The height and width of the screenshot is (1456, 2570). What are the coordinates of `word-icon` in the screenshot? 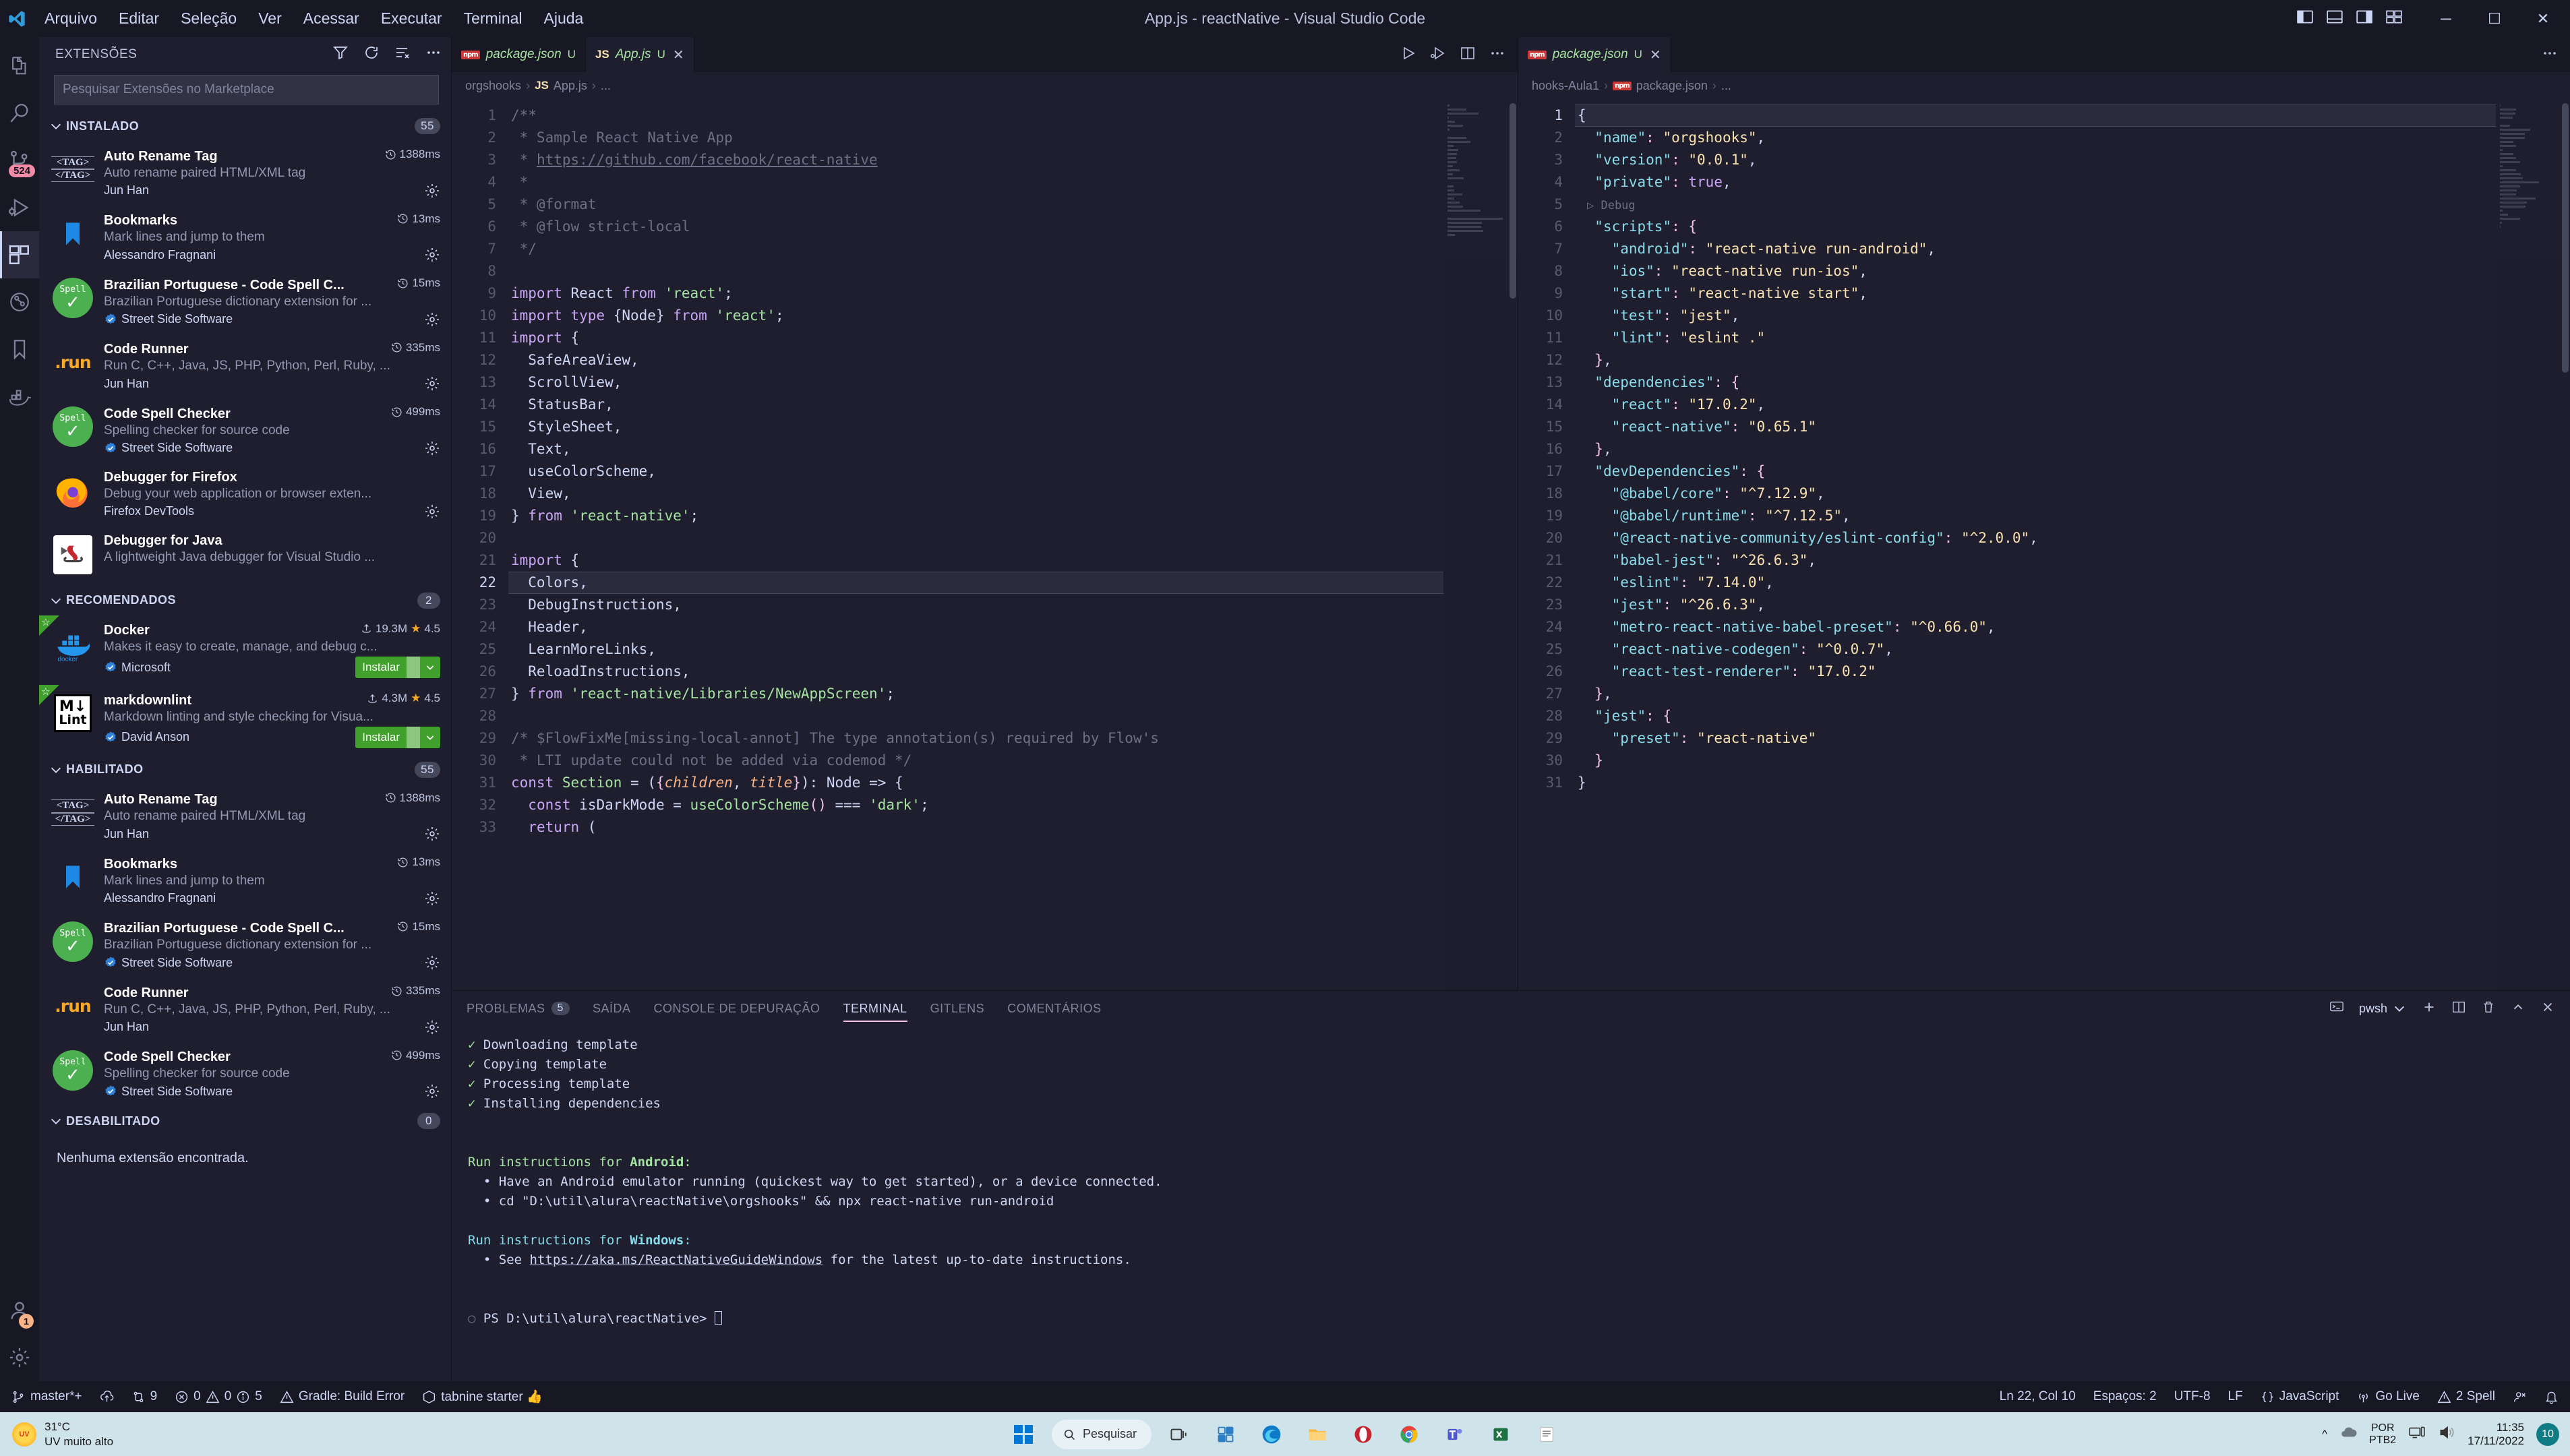 It's located at (1546, 1435).